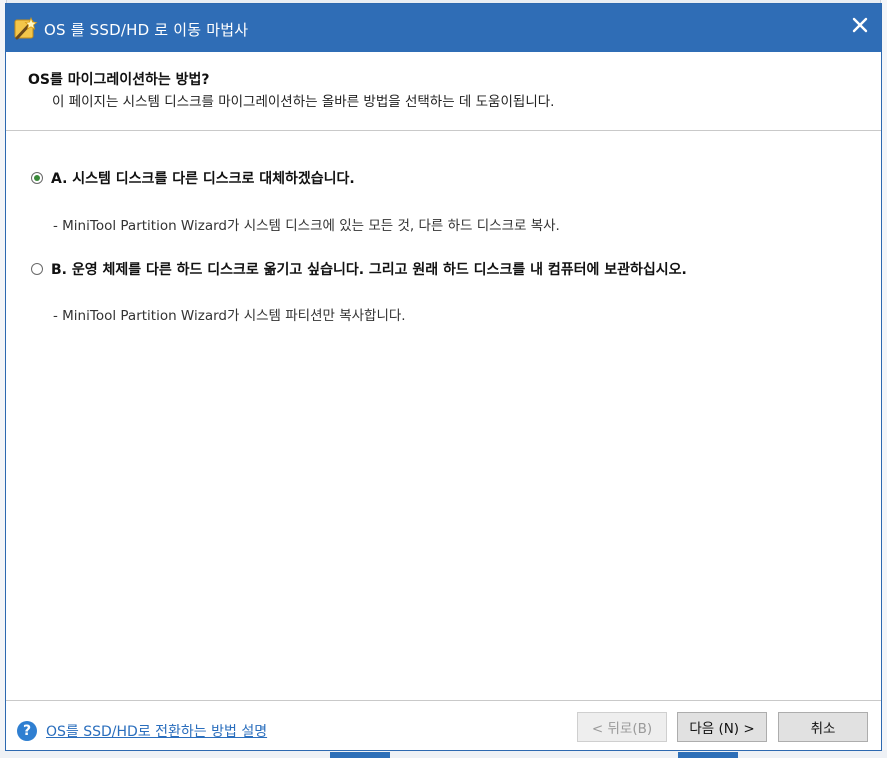 The height and width of the screenshot is (758, 887). What do you see at coordinates (443, 28) in the screenshot?
I see `title-bar: OS 를 SSD/HD 로 이동 마법사` at bounding box center [443, 28].